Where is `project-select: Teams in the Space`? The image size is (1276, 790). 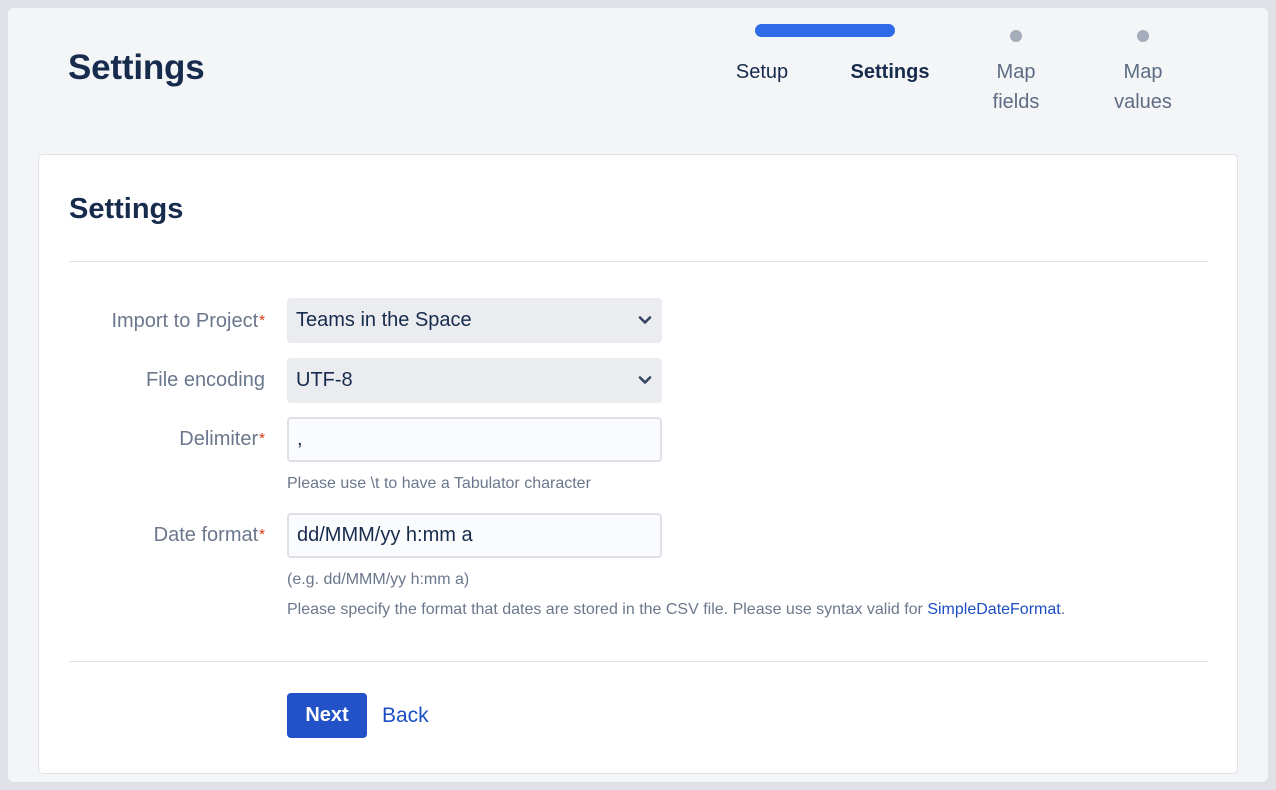 project-select: Teams in the Space is located at coordinates (474, 320).